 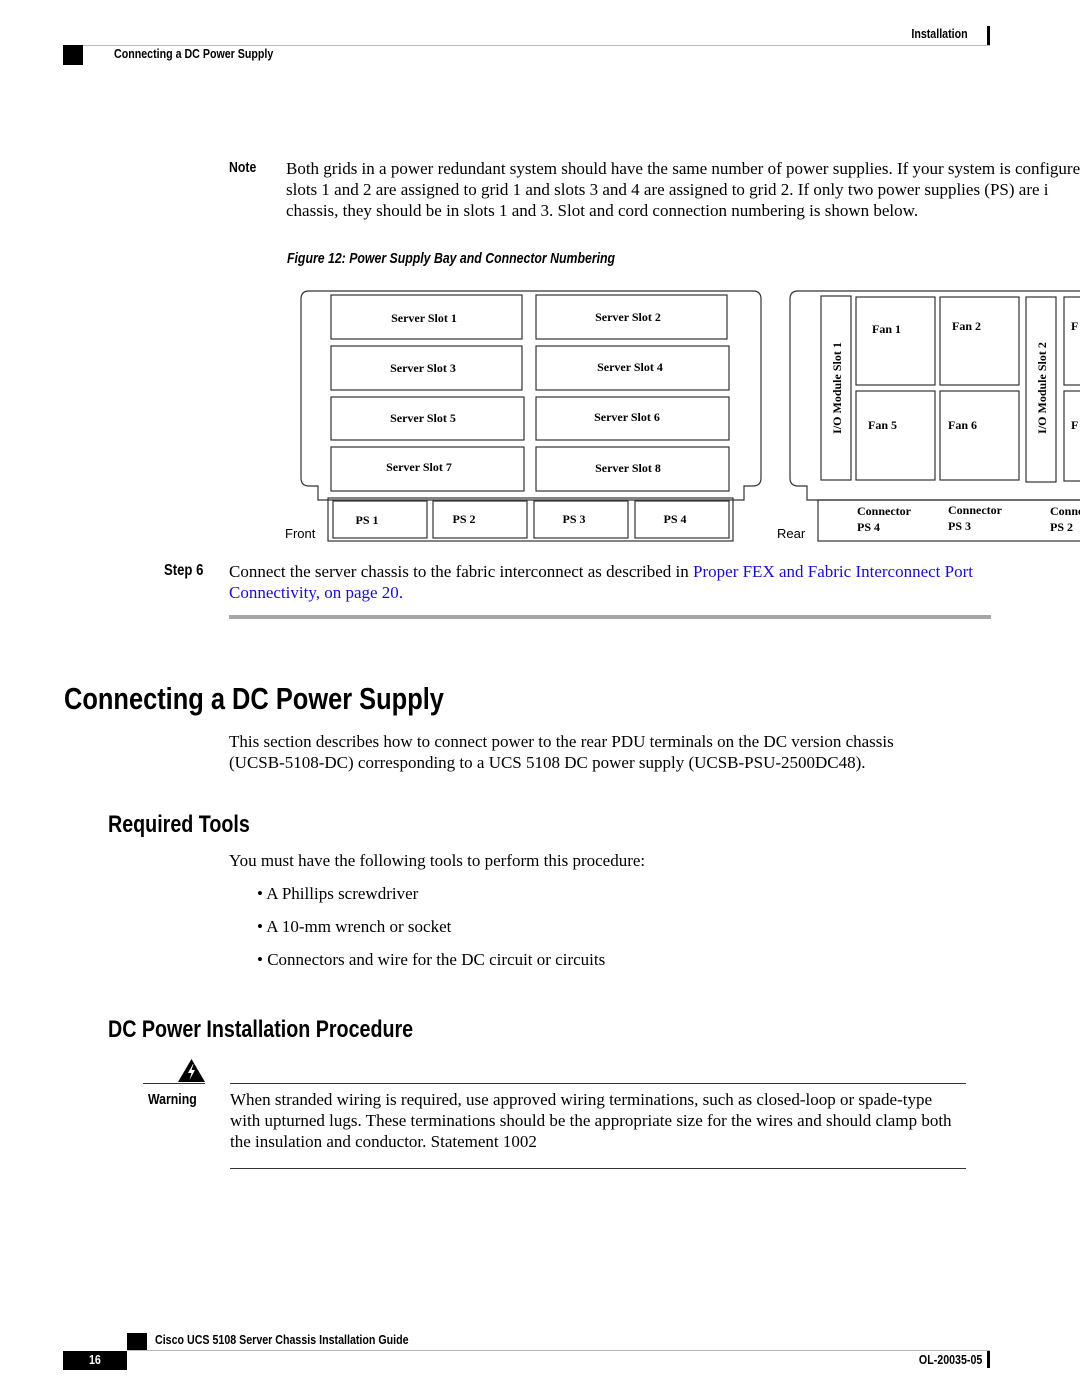 I want to click on step-label: Step 6, so click(x=184, y=570).